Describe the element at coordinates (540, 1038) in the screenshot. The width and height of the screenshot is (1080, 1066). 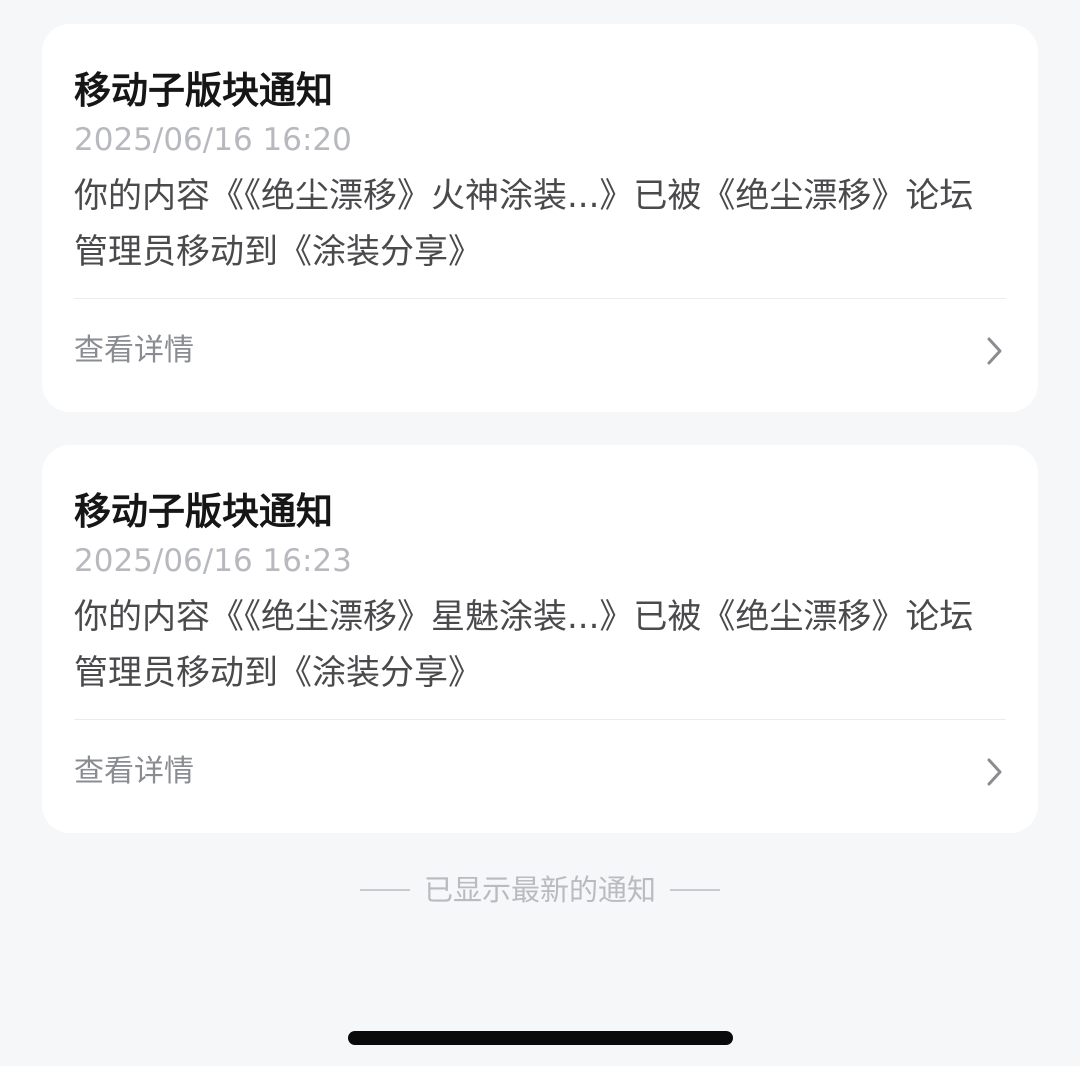
I see `home-indicator` at that location.